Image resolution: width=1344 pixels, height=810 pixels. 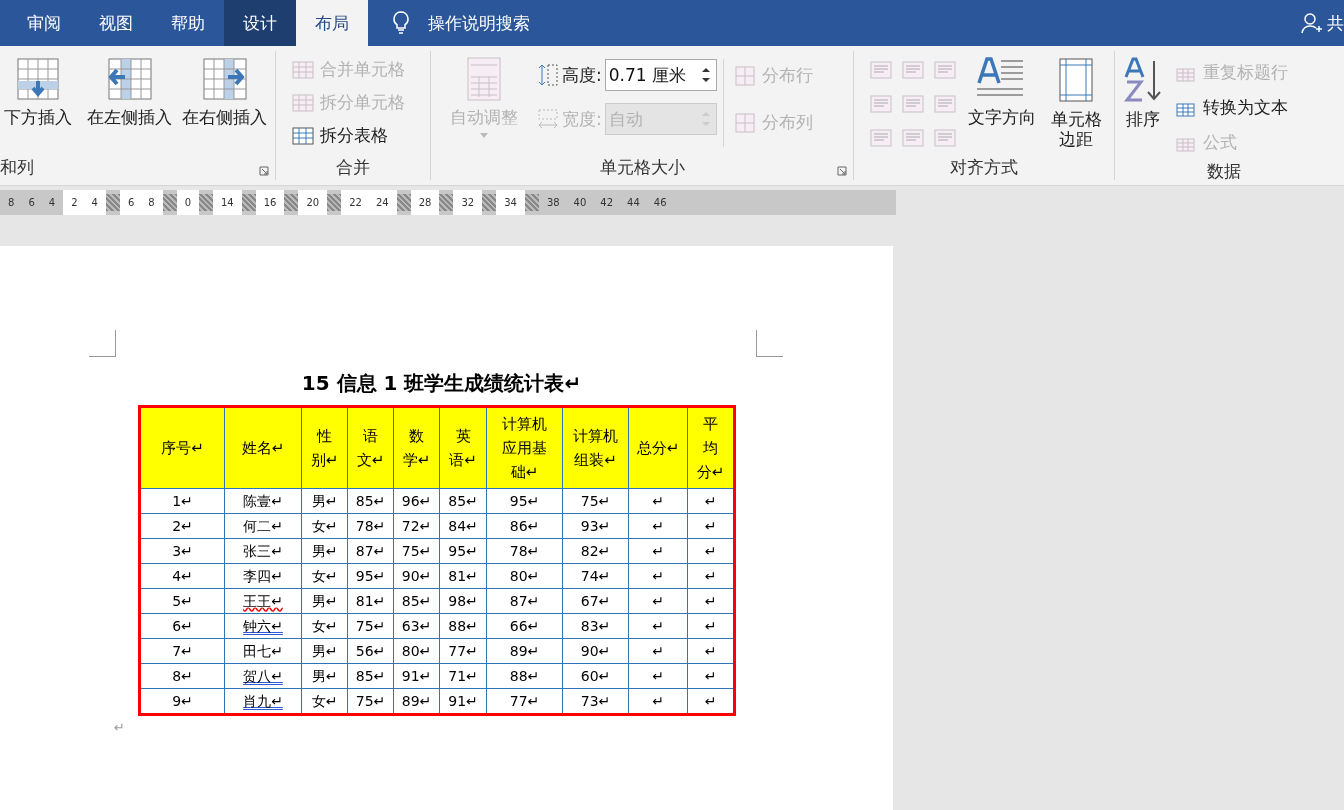 What do you see at coordinates (227, 202) in the screenshot?
I see `ruler-number: 14` at bounding box center [227, 202].